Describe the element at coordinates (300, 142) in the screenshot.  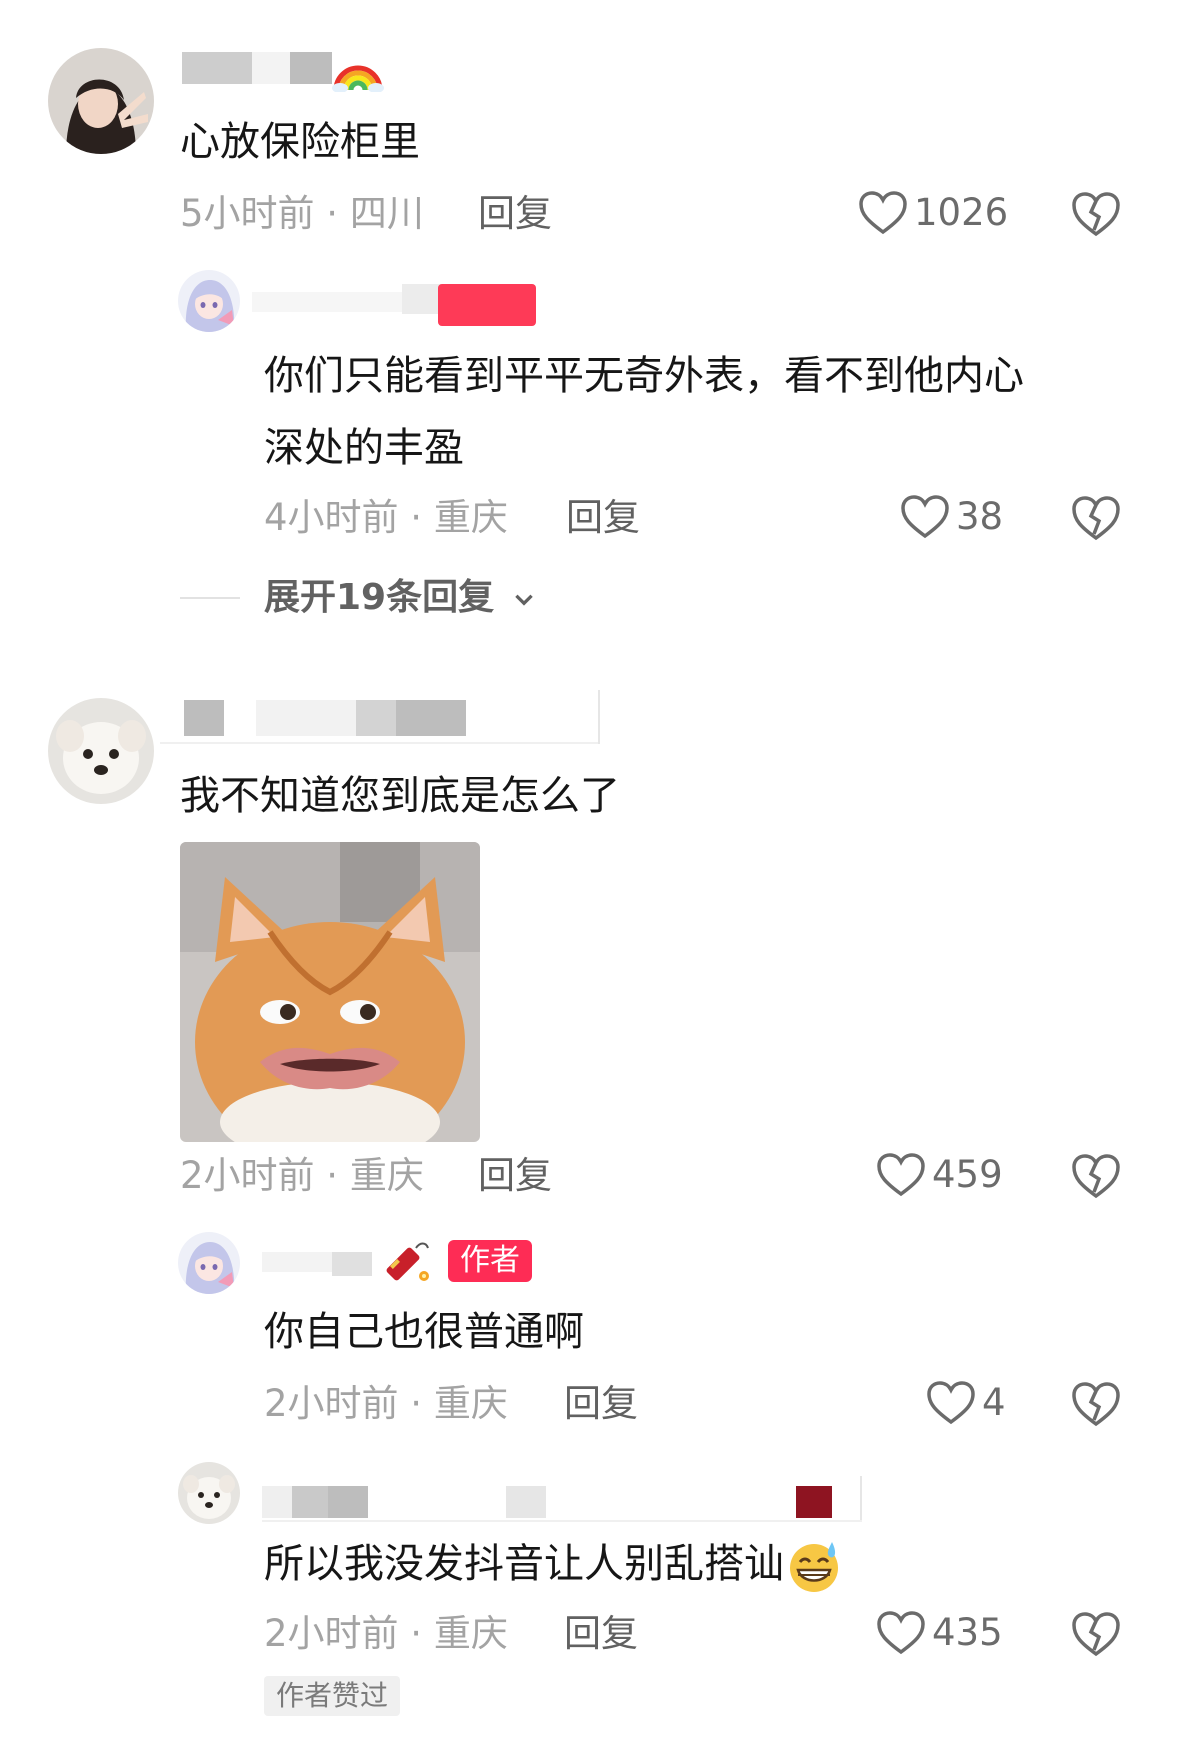
I see `comment-text: 心放保险柜里` at that location.